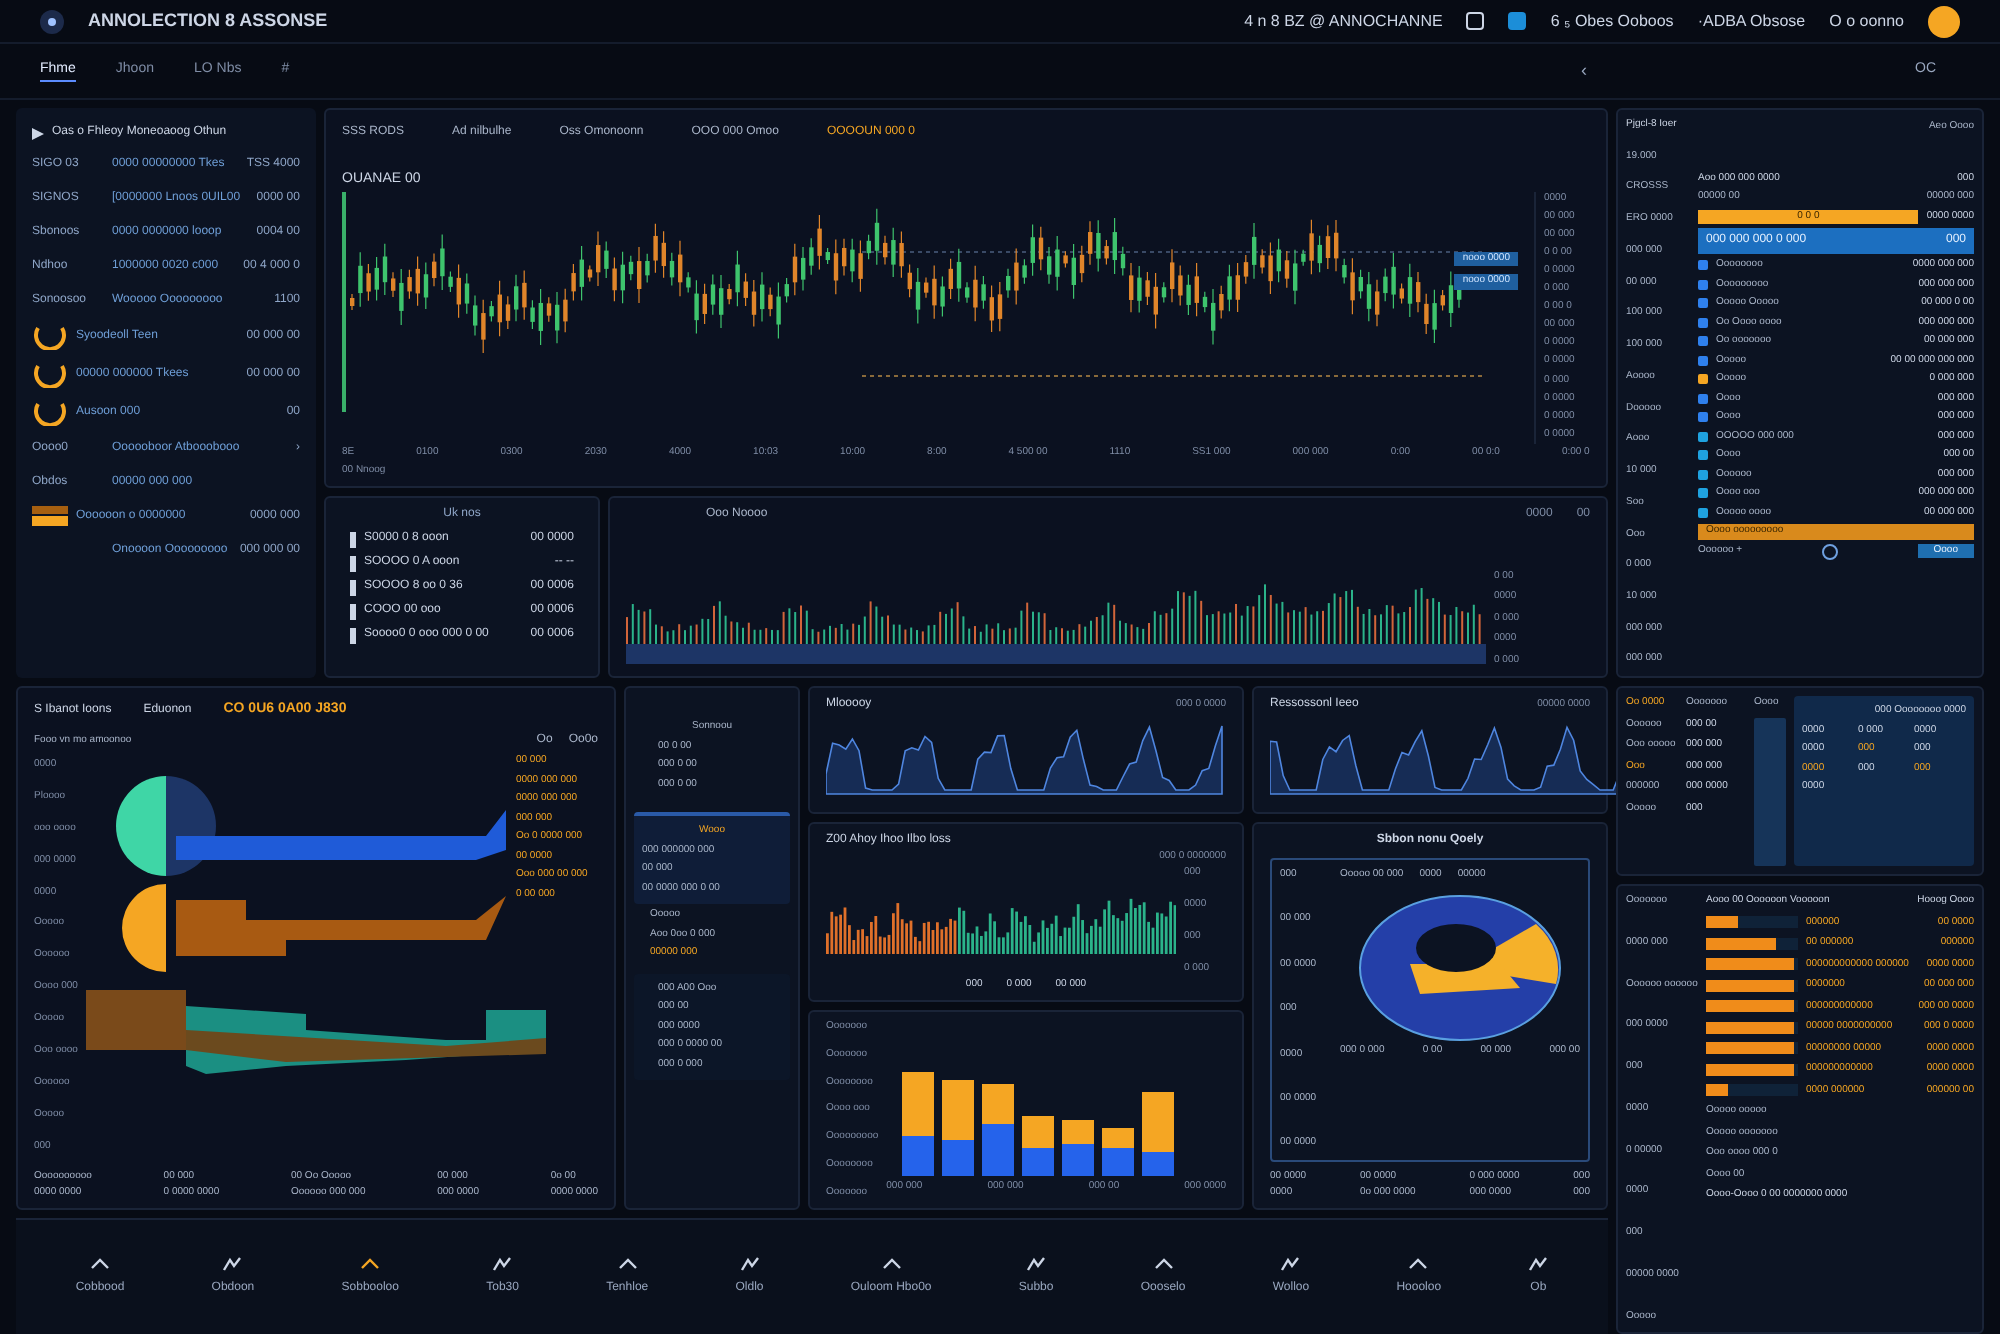  I want to click on status-text: 6 ₅ Obes Ooboos, so click(1612, 21).